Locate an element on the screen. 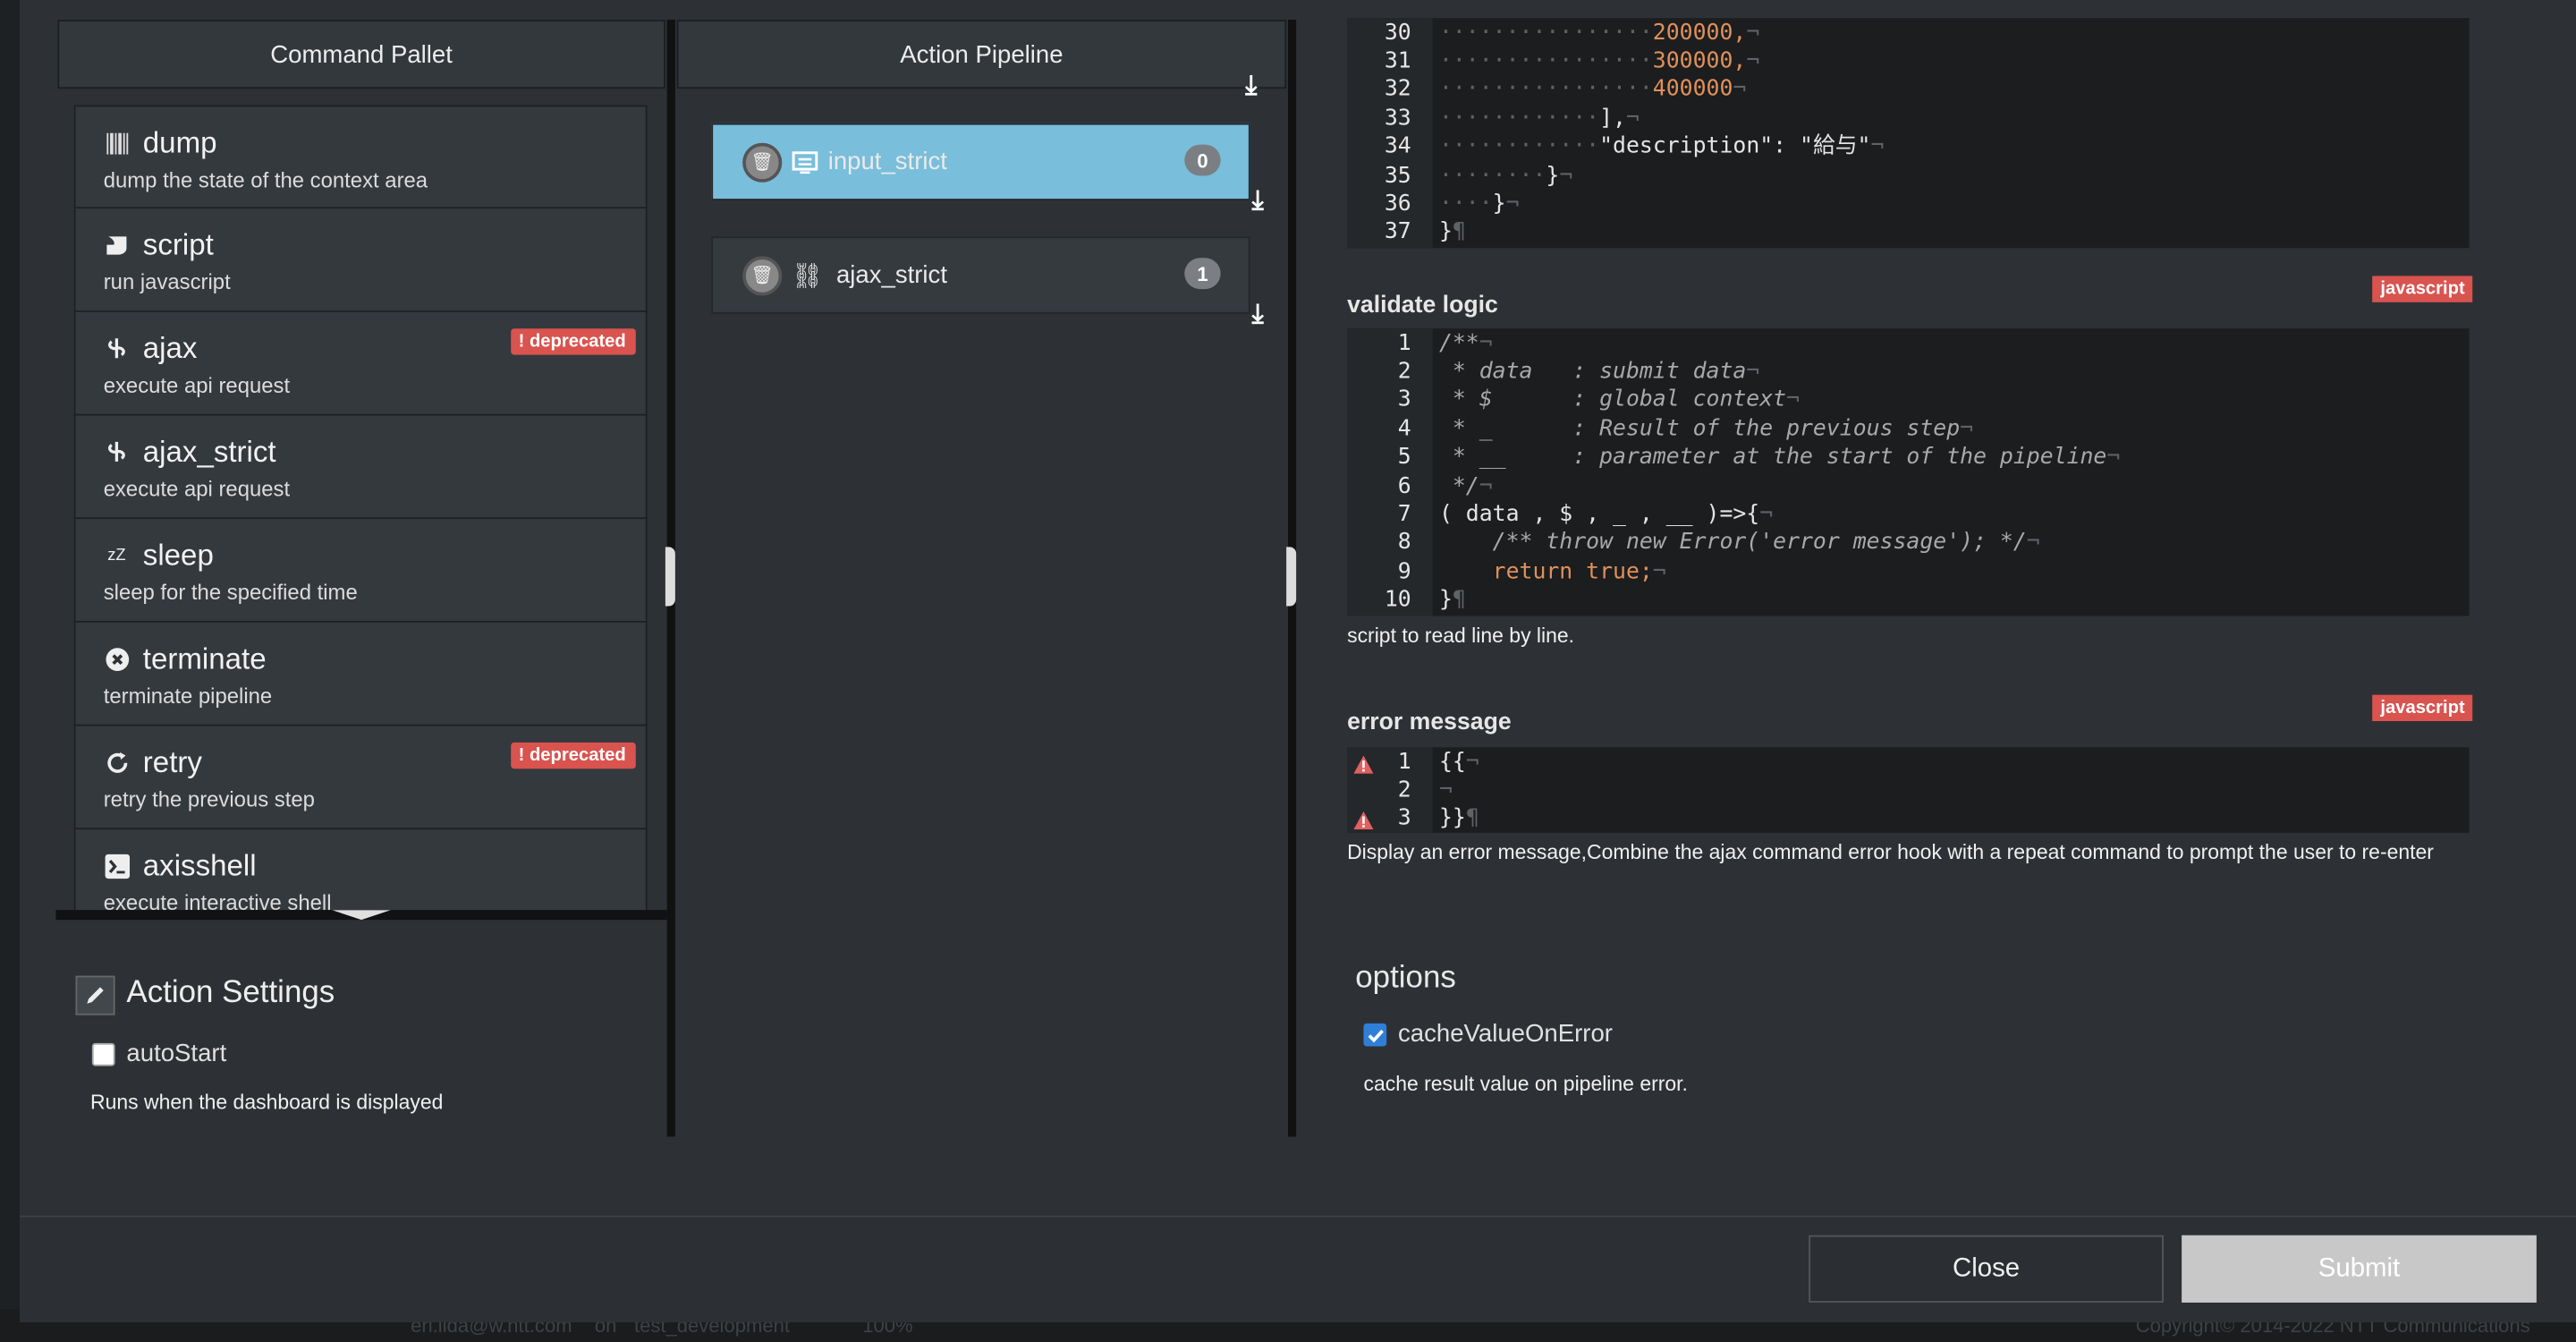 The width and height of the screenshot is (2576, 1342). line-number: 6 is located at coordinates (1404, 485).